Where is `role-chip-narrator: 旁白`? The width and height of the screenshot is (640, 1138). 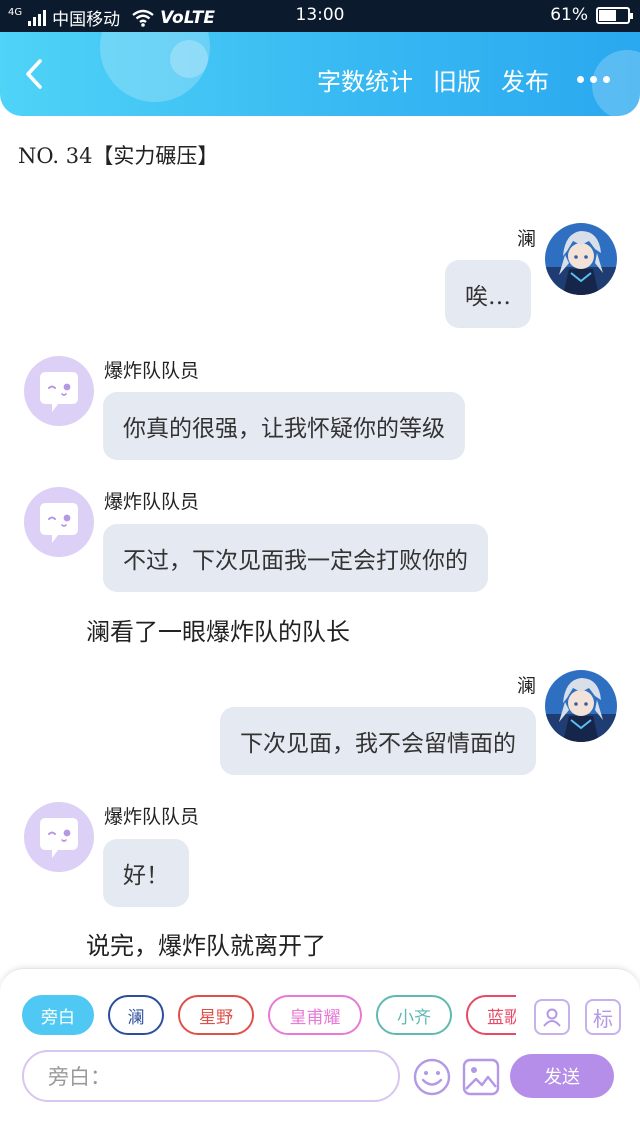
role-chip-narrator: 旁白 is located at coordinates (58, 1015).